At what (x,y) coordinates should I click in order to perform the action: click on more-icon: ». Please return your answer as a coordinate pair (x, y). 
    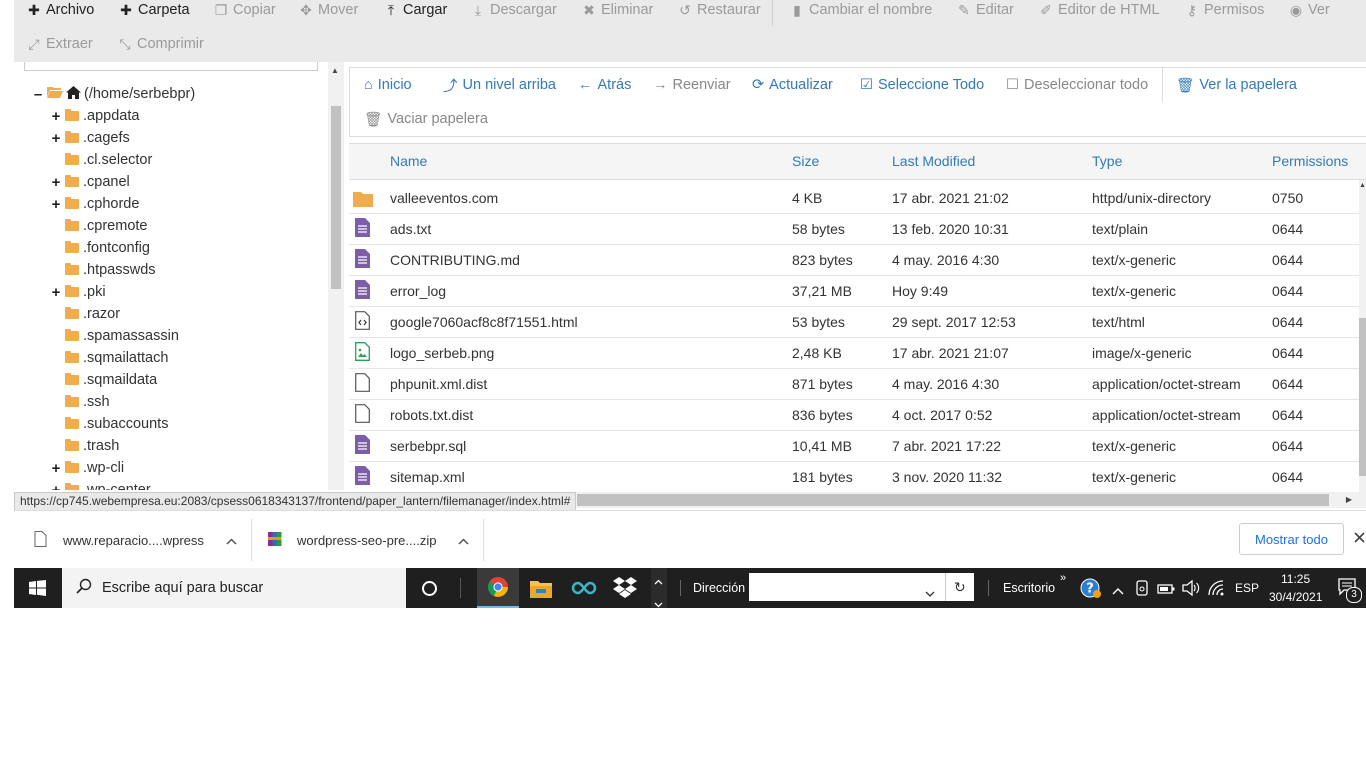
    Looking at the image, I should click on (1063, 578).